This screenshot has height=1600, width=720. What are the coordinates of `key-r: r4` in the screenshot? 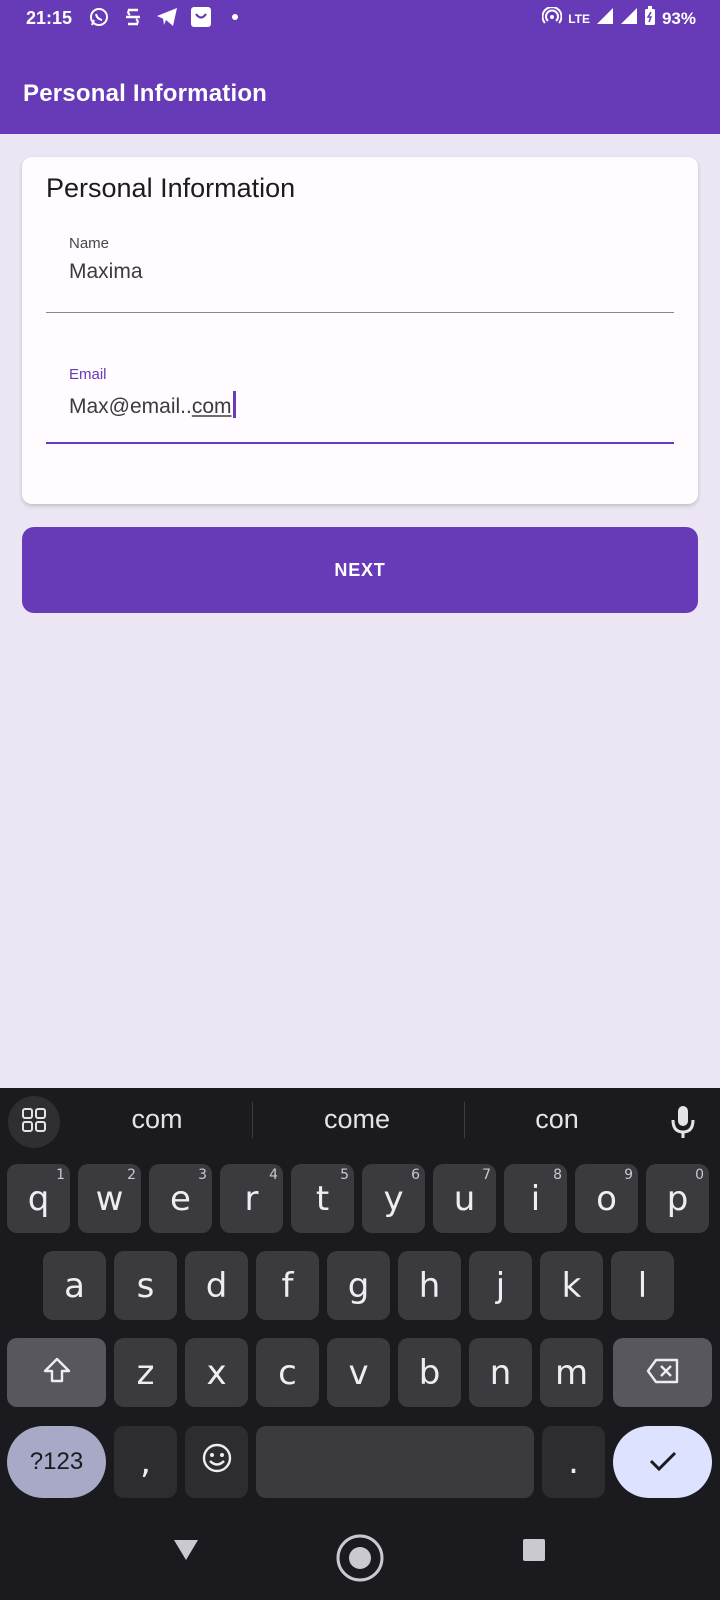 It's located at (251, 1198).